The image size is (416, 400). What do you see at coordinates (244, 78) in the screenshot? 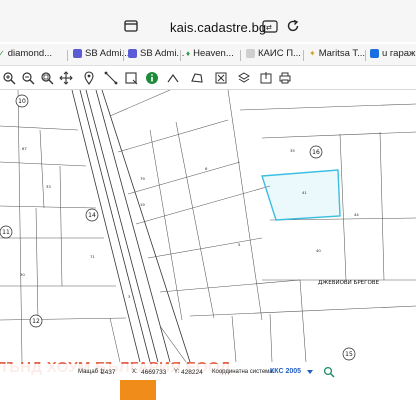
I see `layers-icon` at bounding box center [244, 78].